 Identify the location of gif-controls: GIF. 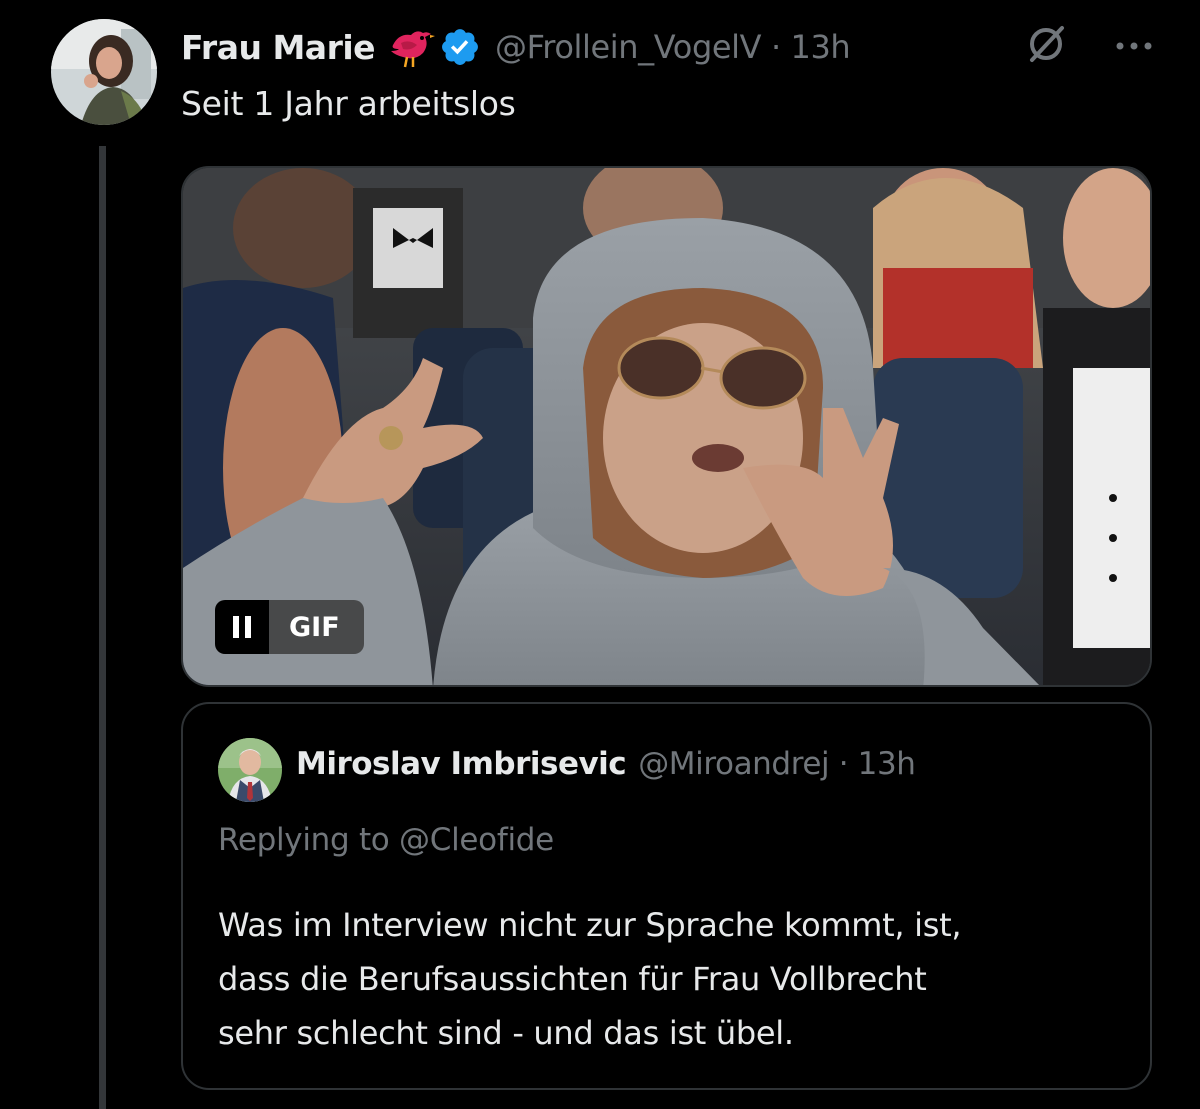
(289, 627).